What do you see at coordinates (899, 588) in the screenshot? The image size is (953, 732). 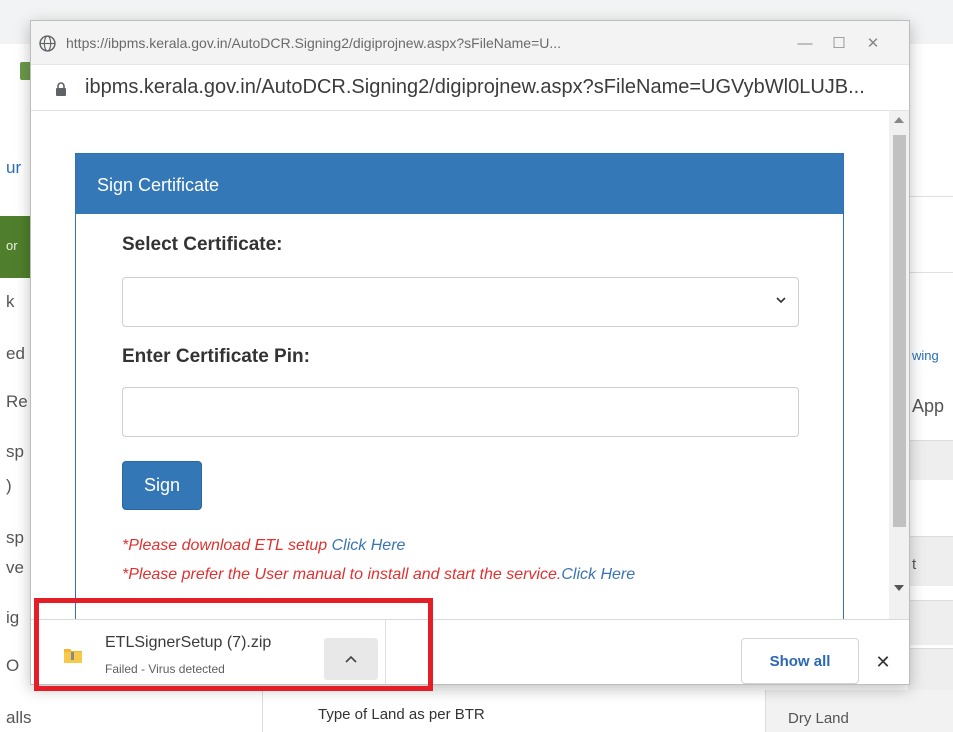 I see `scroll-down-arrow` at bounding box center [899, 588].